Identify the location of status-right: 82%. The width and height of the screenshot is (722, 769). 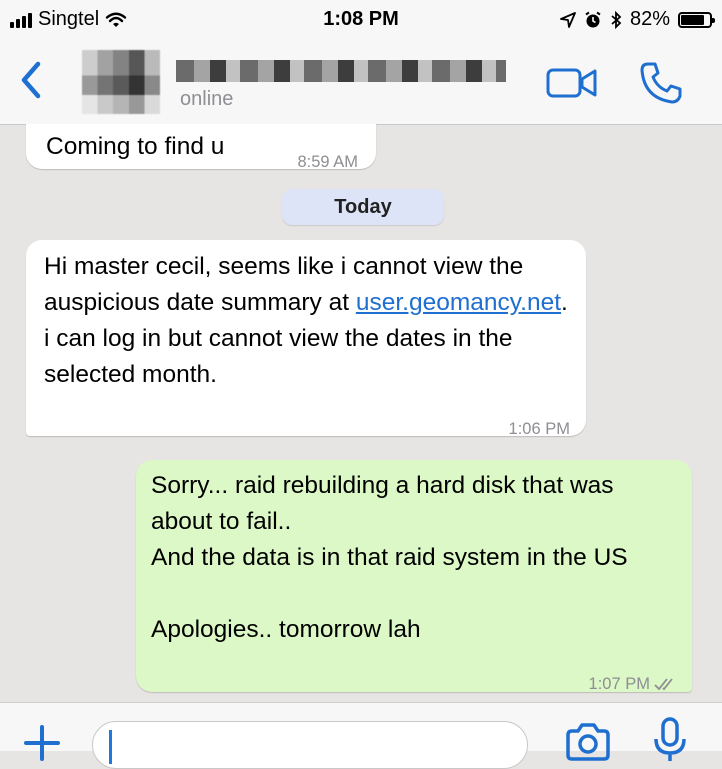
(637, 19).